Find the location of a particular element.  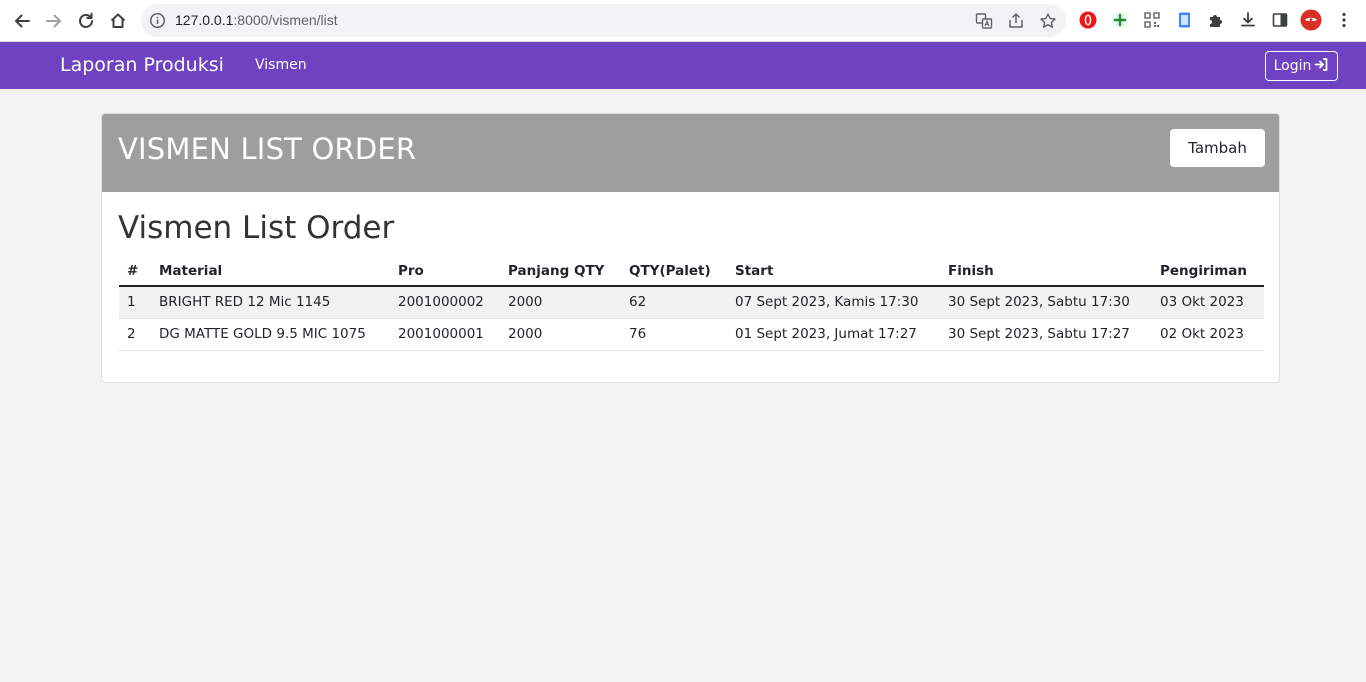

app-navbar: Laporan Produksi Vismen Login is located at coordinates (683, 65).